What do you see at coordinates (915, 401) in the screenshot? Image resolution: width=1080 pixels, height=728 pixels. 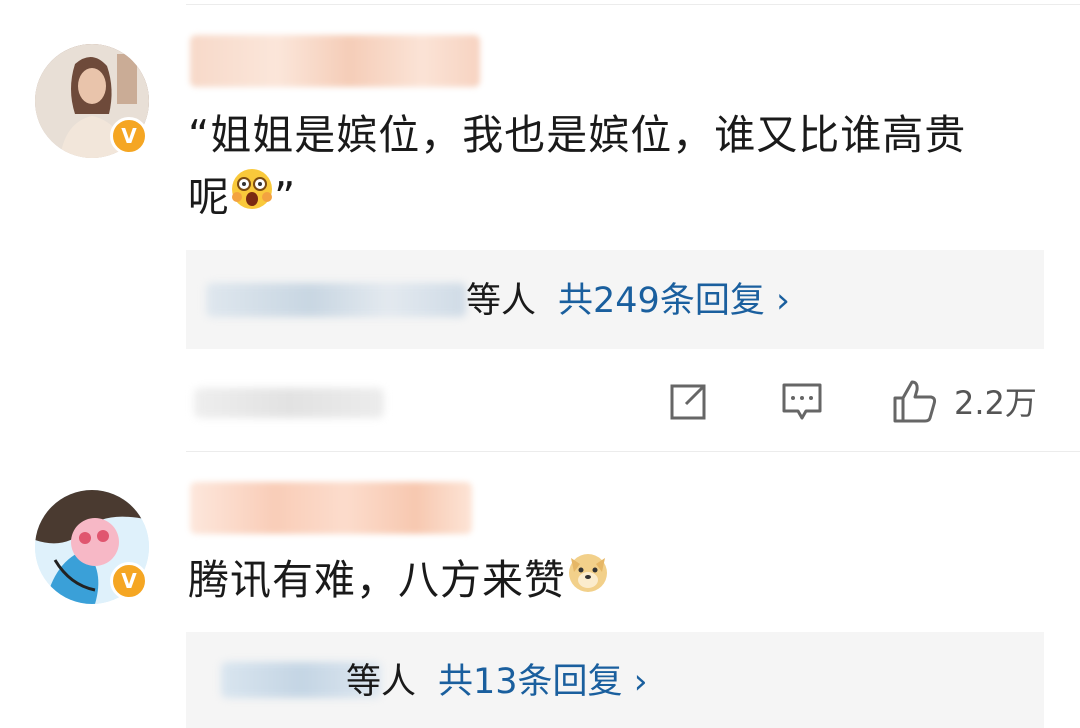 I see `thumbs-up-icon` at bounding box center [915, 401].